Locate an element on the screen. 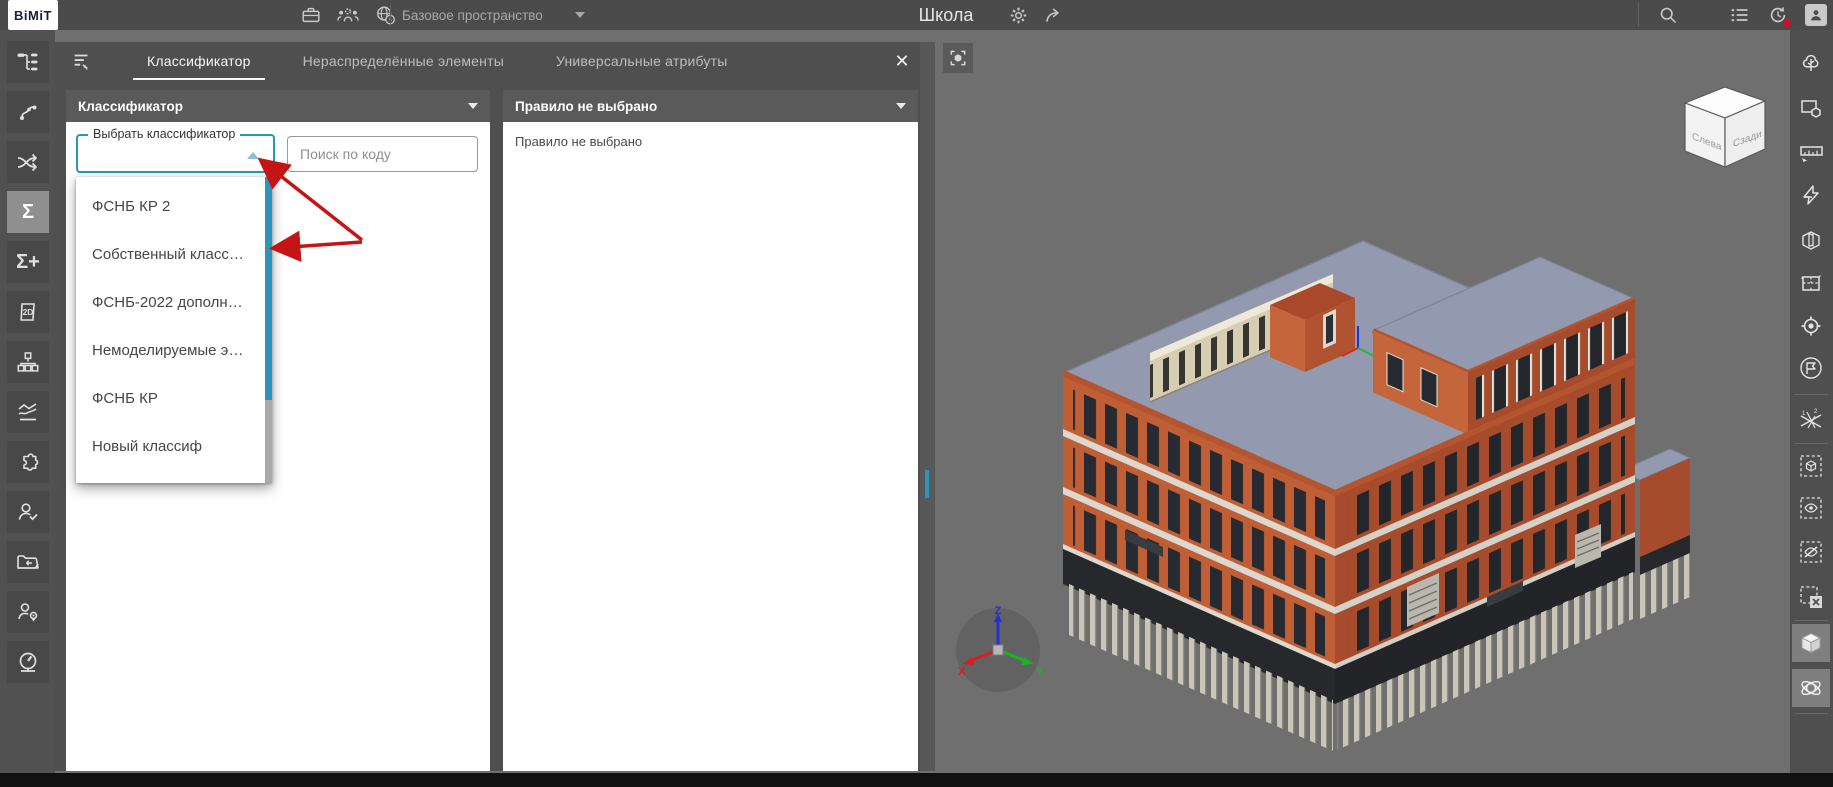 The height and width of the screenshot is (787, 1833). tab-universal-attributes: Универсальные атрибуты is located at coordinates (641, 61).